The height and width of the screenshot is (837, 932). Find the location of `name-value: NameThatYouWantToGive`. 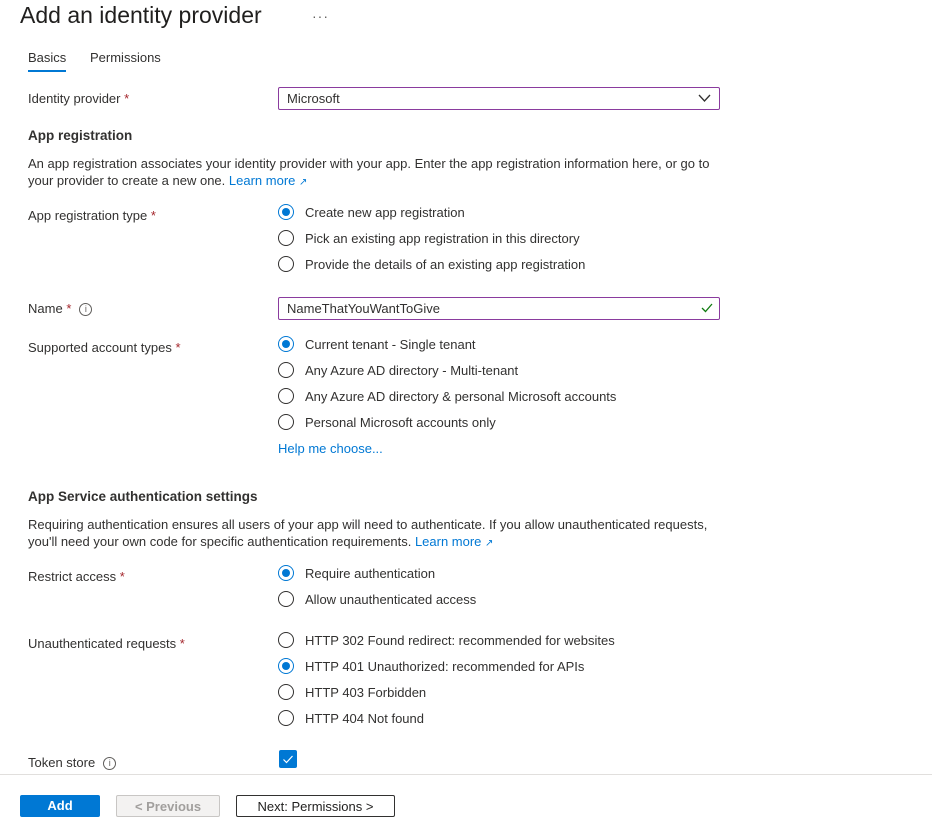

name-value: NameThatYouWantToGive is located at coordinates (363, 308).